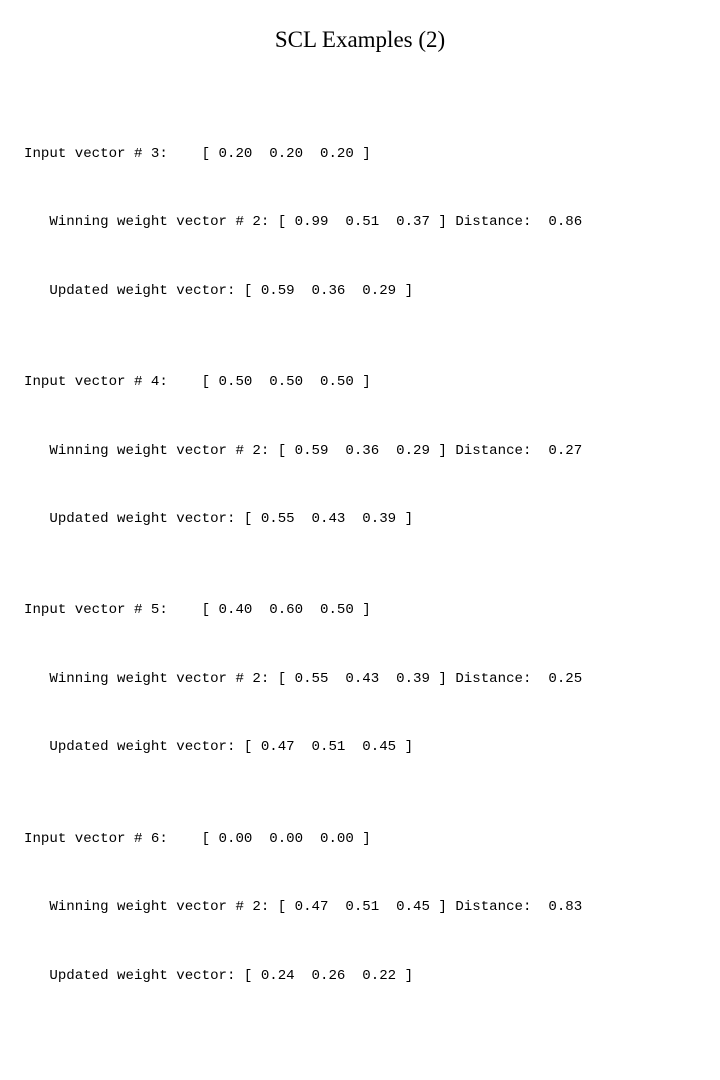 The image size is (720, 1080). What do you see at coordinates (197, 838) in the screenshot?
I see `input-vector-line-6: Input vector # 6: [ 0.00 0.00 0.00 ]` at bounding box center [197, 838].